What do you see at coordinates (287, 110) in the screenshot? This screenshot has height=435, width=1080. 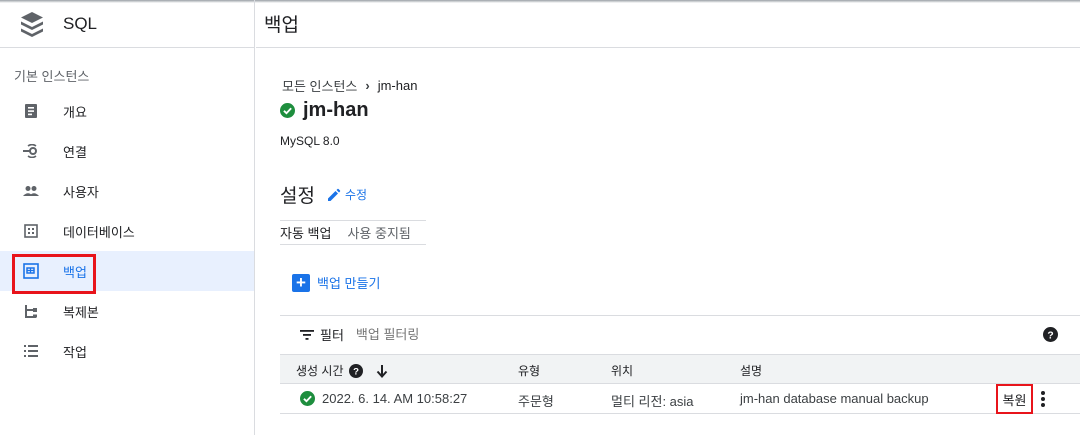 I see `status-ok-icon` at bounding box center [287, 110].